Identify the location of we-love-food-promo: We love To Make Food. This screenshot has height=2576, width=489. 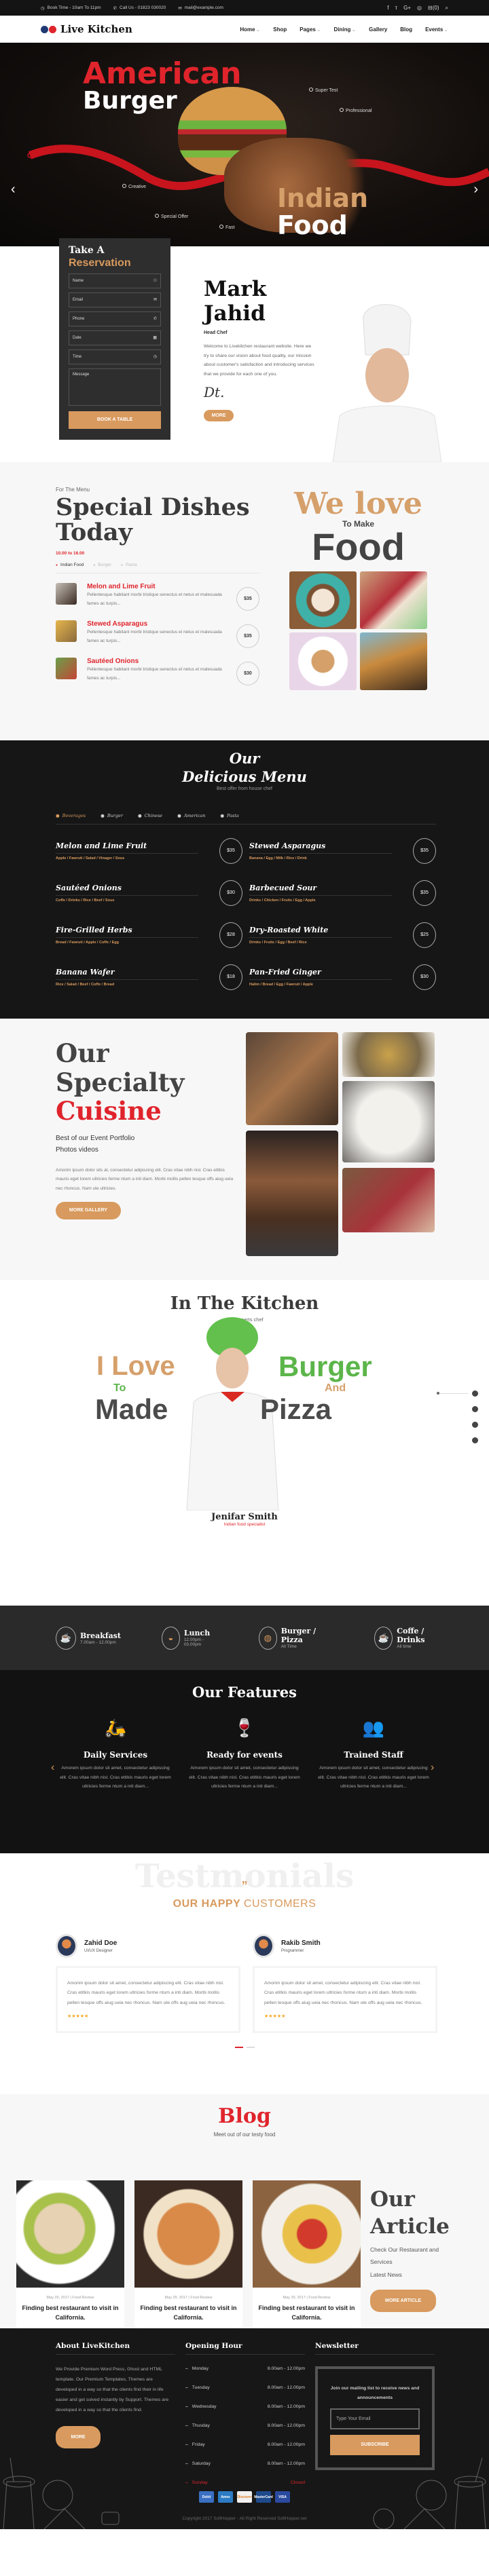
(358, 590).